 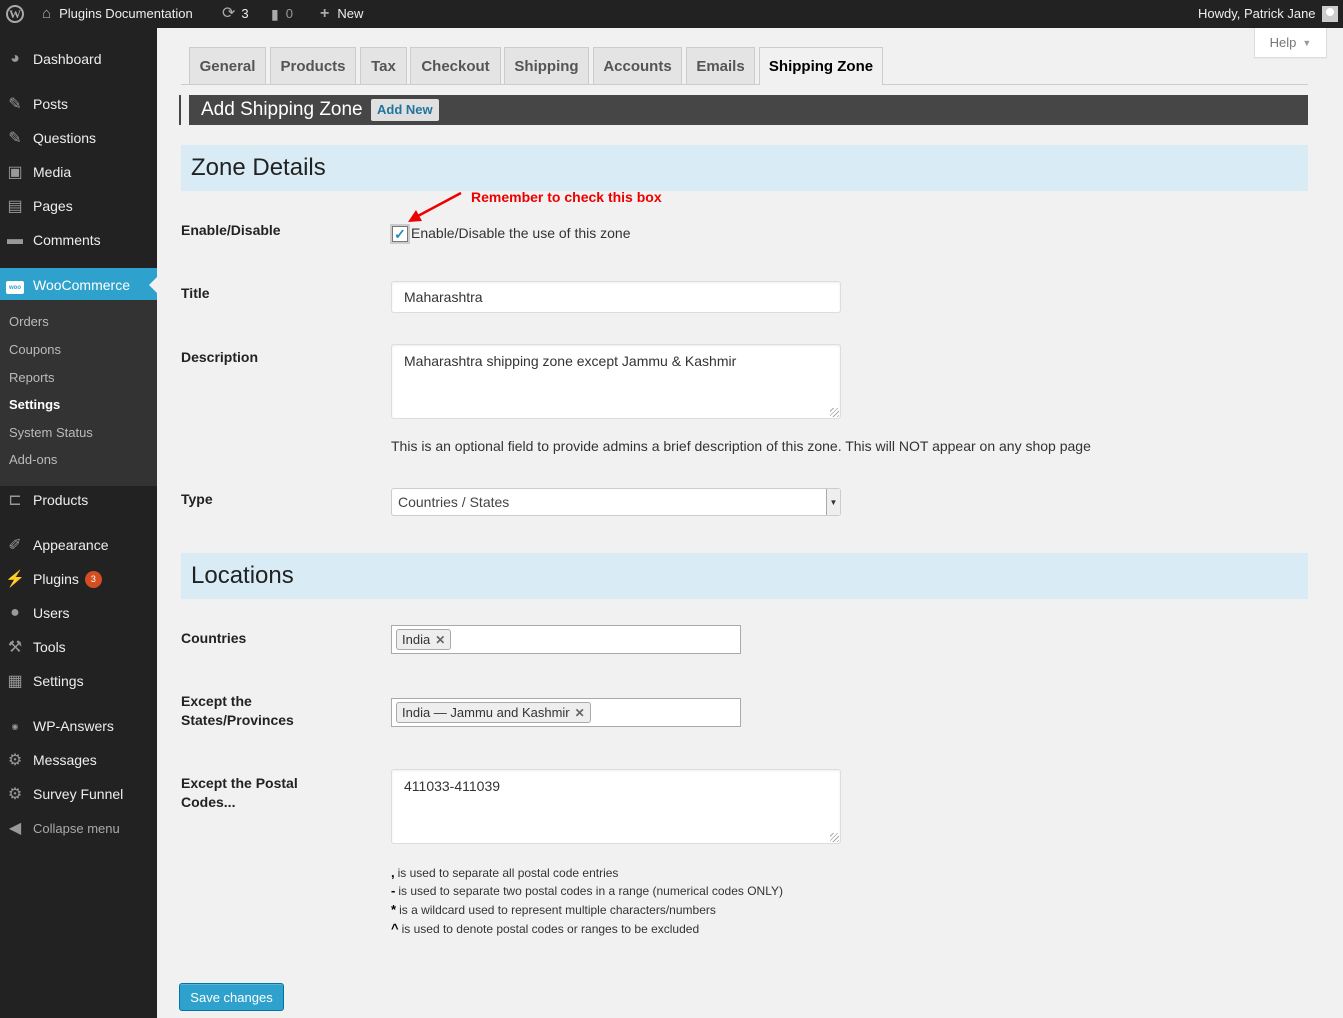 I want to click on collapse-menu-button: ◀ Collapse menu, so click(x=78, y=828).